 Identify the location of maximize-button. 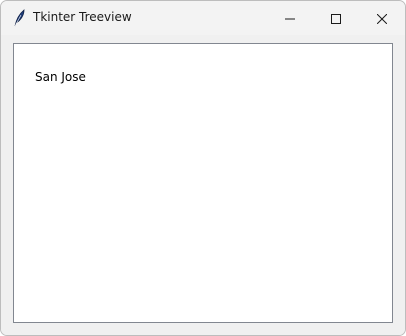
(336, 18).